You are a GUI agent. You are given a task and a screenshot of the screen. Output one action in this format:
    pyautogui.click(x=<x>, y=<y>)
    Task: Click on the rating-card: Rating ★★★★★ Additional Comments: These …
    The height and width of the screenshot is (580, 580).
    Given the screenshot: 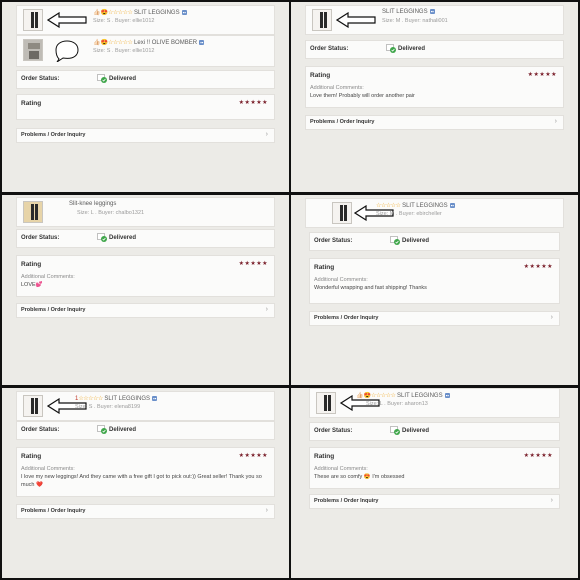 What is the action you would take?
    pyautogui.click(x=434, y=468)
    